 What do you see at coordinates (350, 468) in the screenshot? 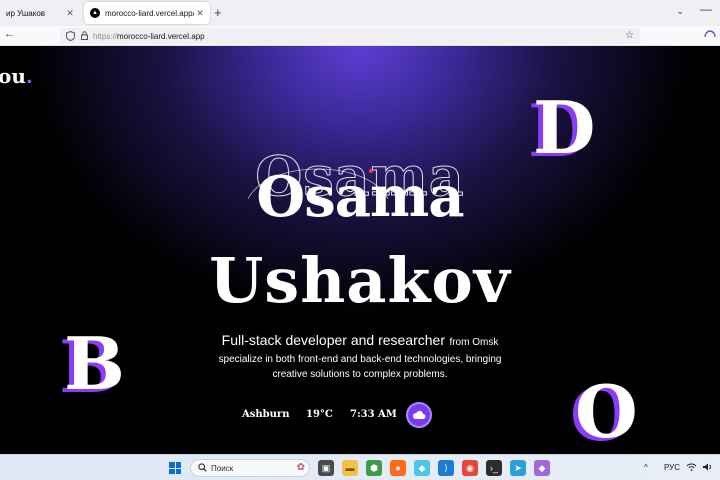
I see `file-explorer-icon: ▬` at bounding box center [350, 468].